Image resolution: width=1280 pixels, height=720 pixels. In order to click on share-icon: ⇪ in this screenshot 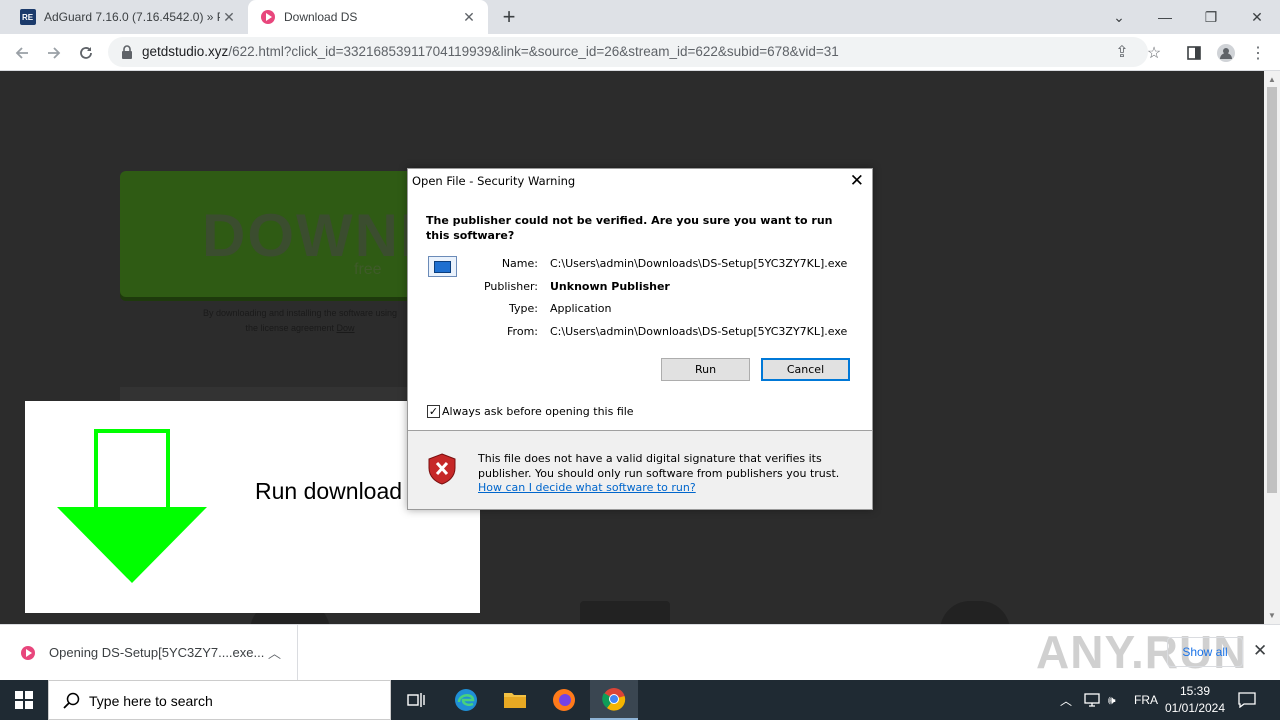, I will do `click(1122, 52)`.